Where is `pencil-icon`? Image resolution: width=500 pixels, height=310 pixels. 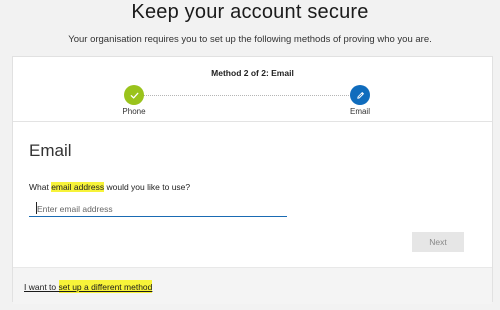 pencil-icon is located at coordinates (360, 95).